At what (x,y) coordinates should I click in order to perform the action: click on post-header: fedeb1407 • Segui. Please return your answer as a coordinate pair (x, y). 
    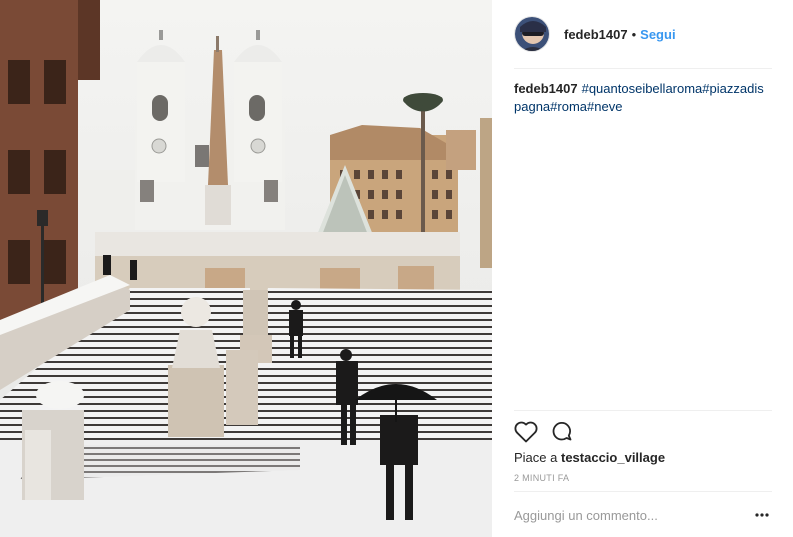
    Looking at the image, I should click on (643, 34).